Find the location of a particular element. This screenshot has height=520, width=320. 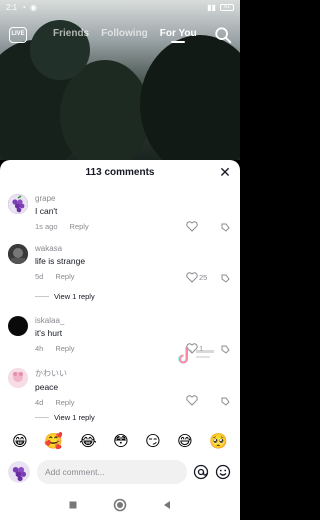

tree-shape is located at coordinates (190, 97).